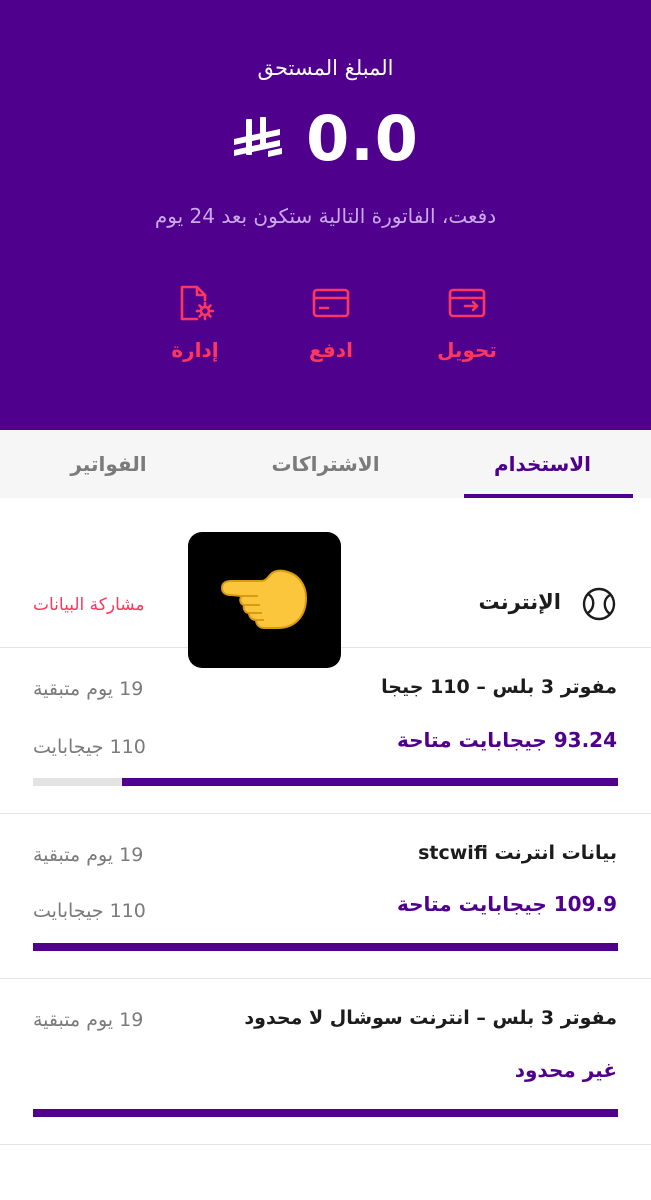  I want to click on plan-available-data: 93.24 جيجابايت متاحة, so click(507, 740).